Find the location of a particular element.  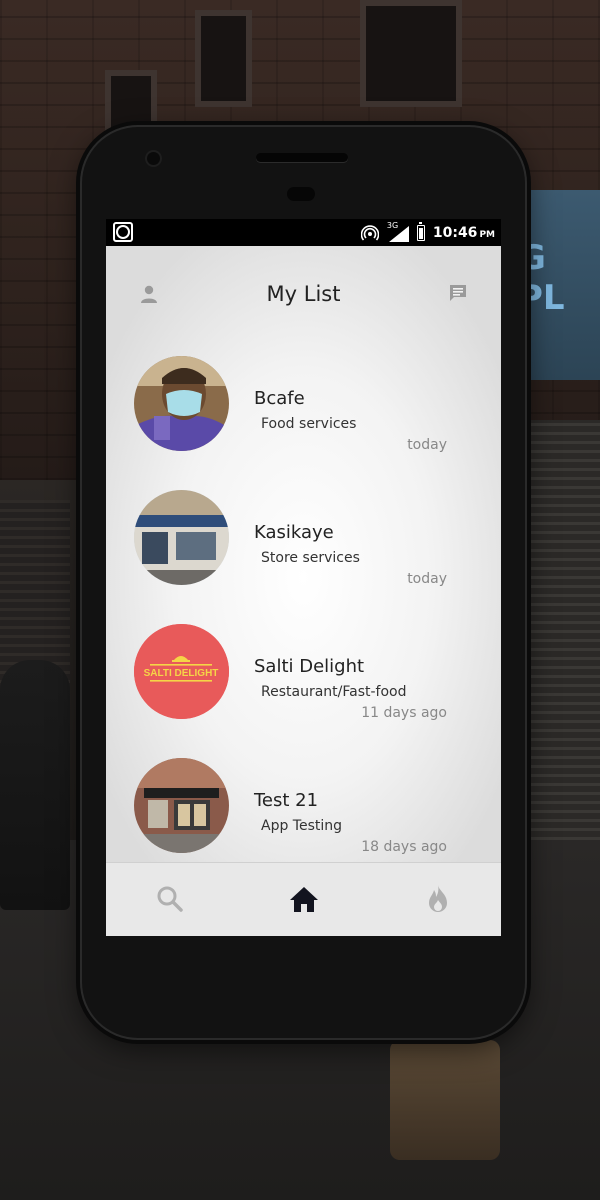

nav-trending is located at coordinates (438, 899).